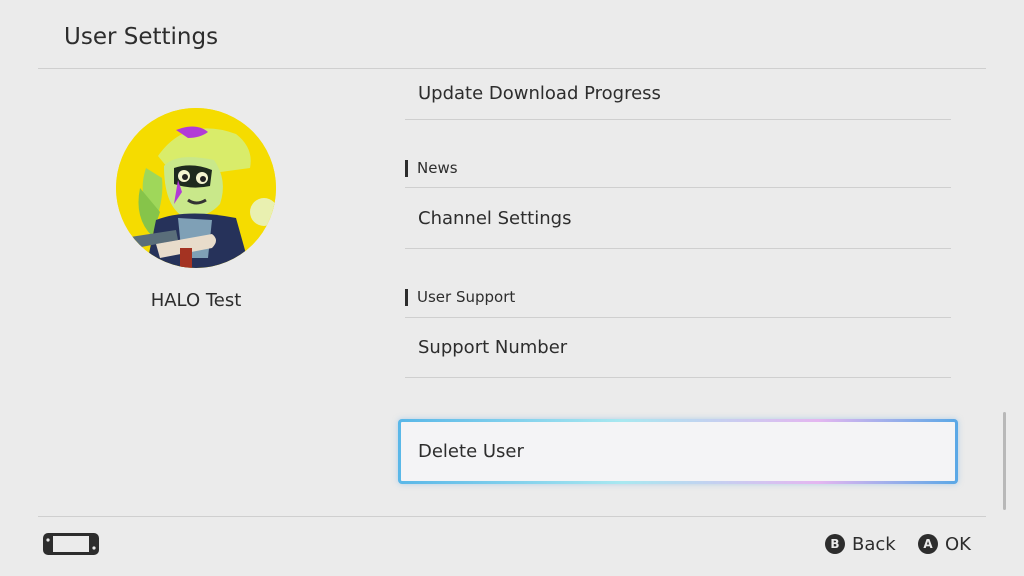 The width and height of the screenshot is (1024, 576). Describe the element at coordinates (539, 93) in the screenshot. I see `menu-item-label: Update Download Progress` at that location.